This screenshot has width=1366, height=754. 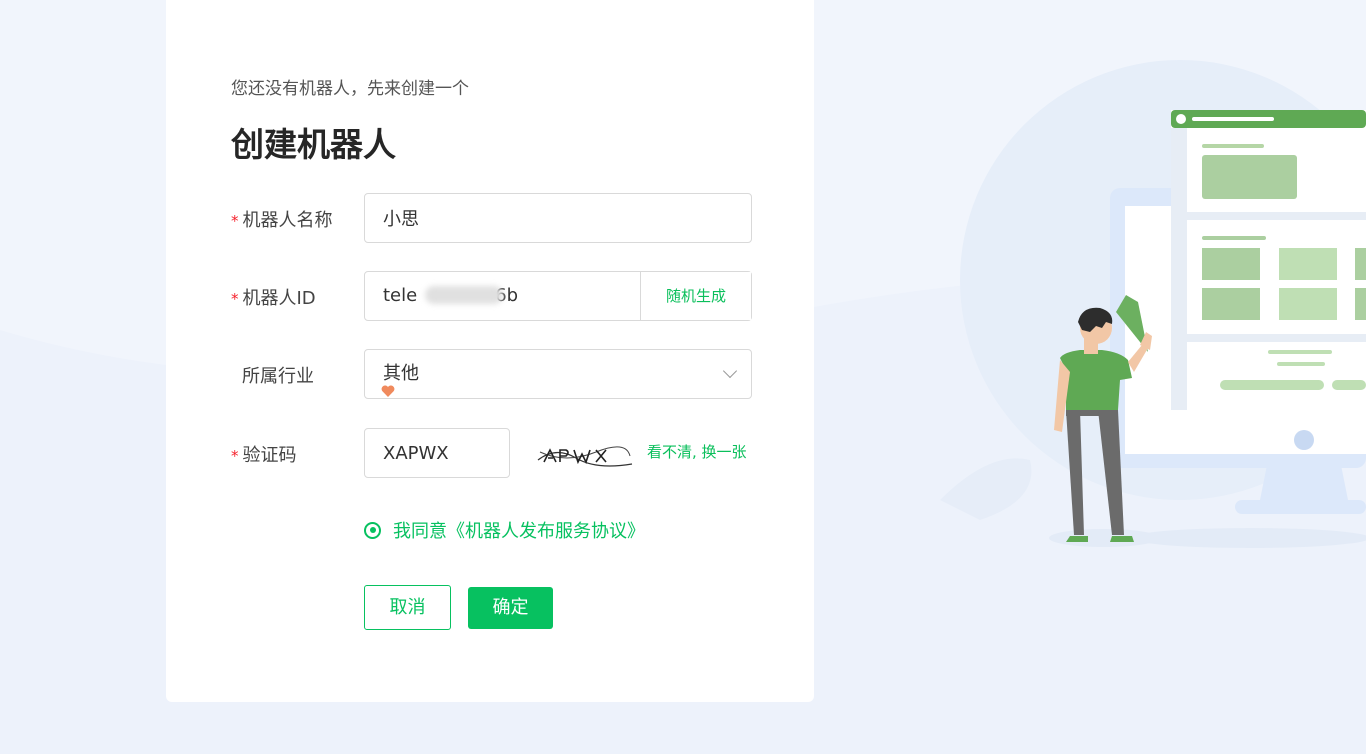 What do you see at coordinates (585, 454) in the screenshot?
I see `captcha-image` at bounding box center [585, 454].